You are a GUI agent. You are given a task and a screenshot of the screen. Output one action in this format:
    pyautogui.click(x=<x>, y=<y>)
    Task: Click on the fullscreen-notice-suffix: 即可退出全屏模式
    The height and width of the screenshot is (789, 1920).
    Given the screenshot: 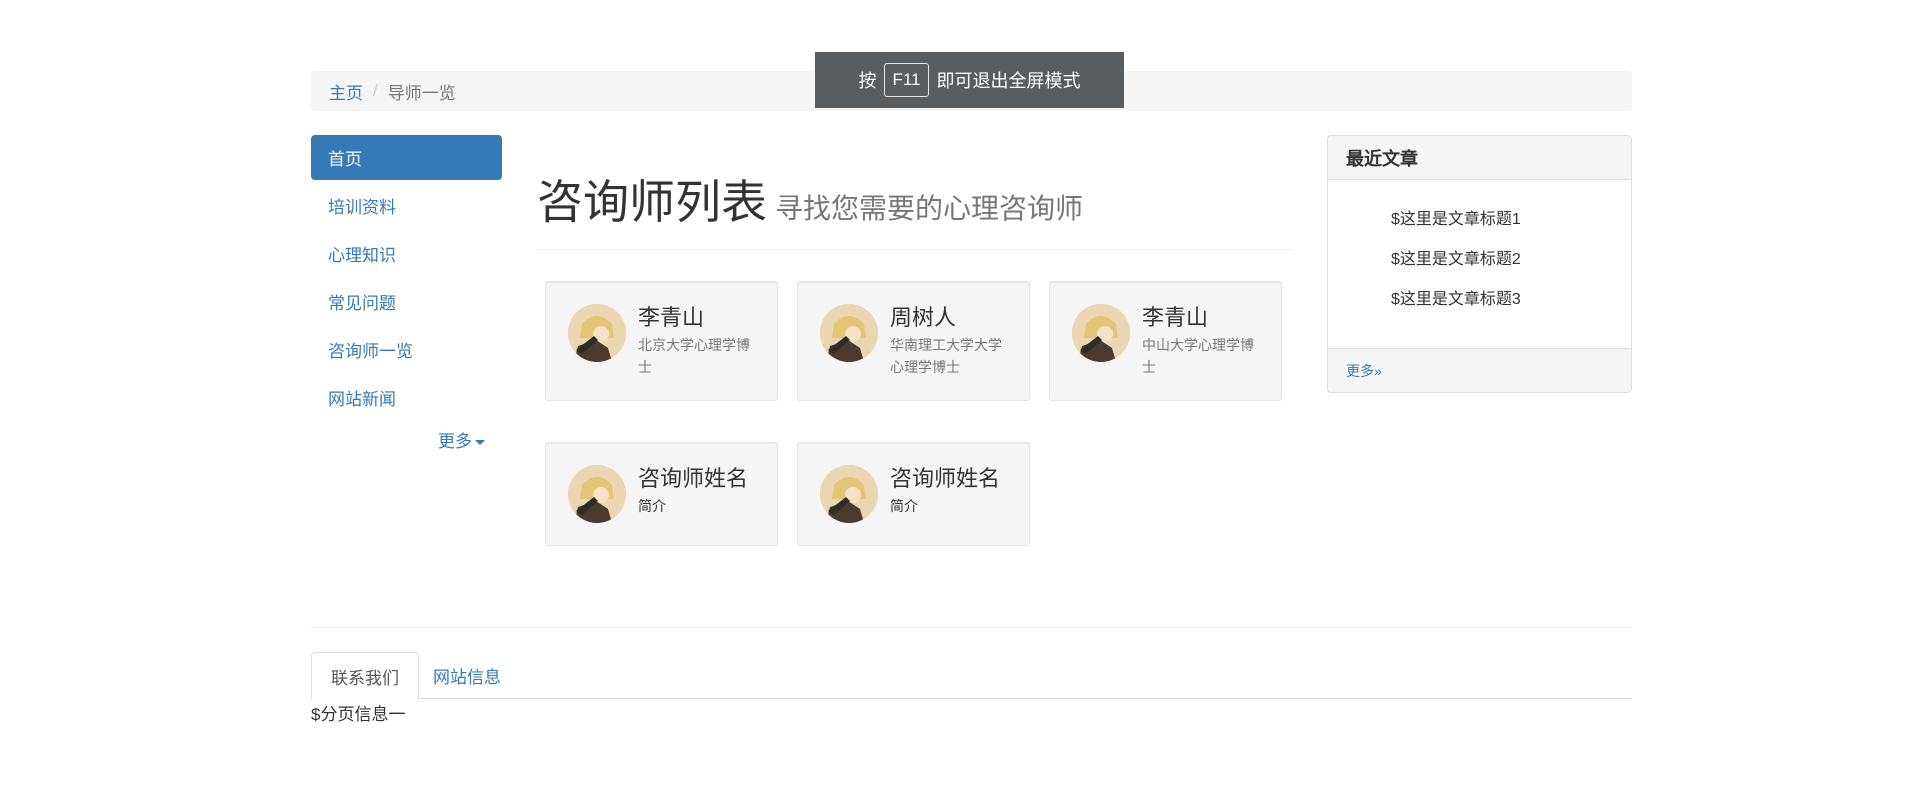 What is the action you would take?
    pyautogui.click(x=1008, y=81)
    